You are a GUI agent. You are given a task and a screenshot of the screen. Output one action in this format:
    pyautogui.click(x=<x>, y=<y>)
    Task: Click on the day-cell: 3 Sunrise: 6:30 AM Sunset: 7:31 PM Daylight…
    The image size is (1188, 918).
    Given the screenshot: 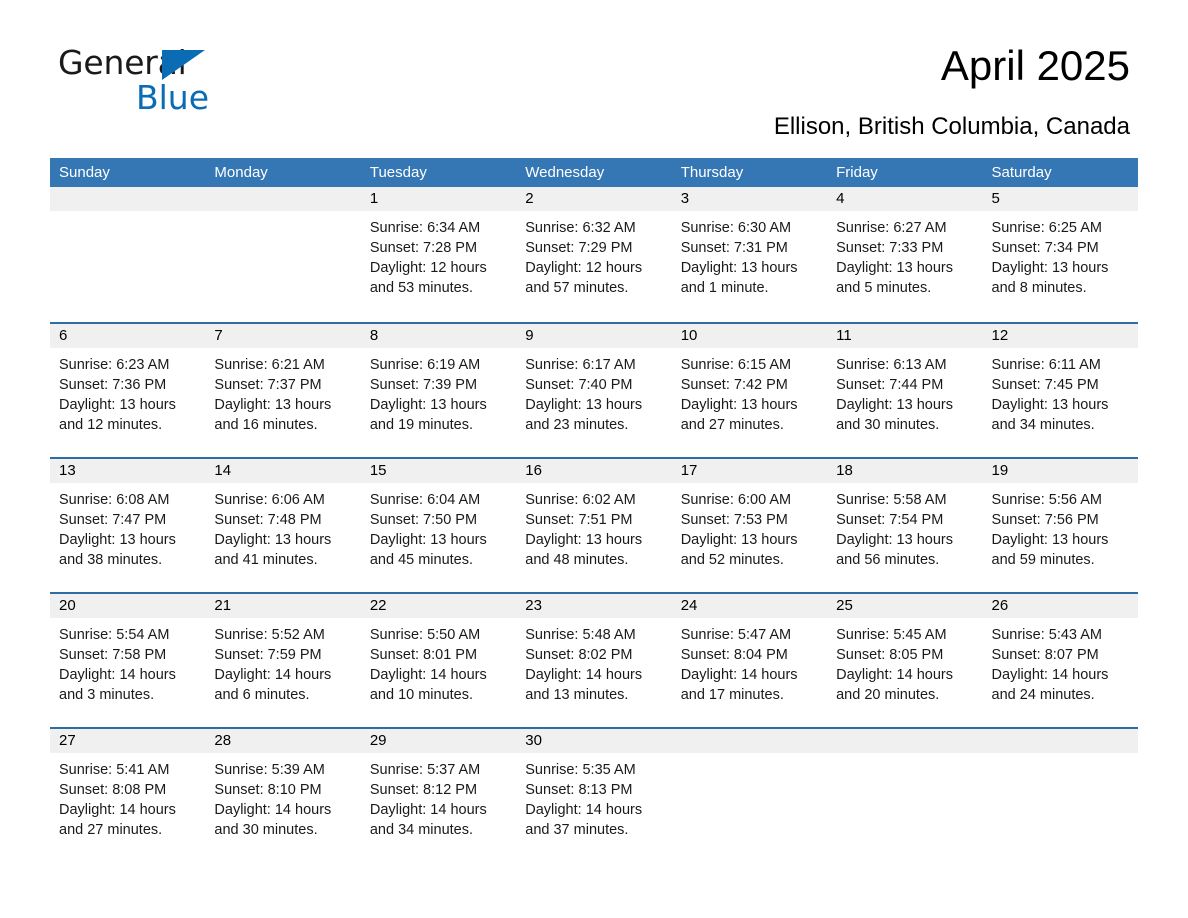 What is the action you would take?
    pyautogui.click(x=749, y=254)
    